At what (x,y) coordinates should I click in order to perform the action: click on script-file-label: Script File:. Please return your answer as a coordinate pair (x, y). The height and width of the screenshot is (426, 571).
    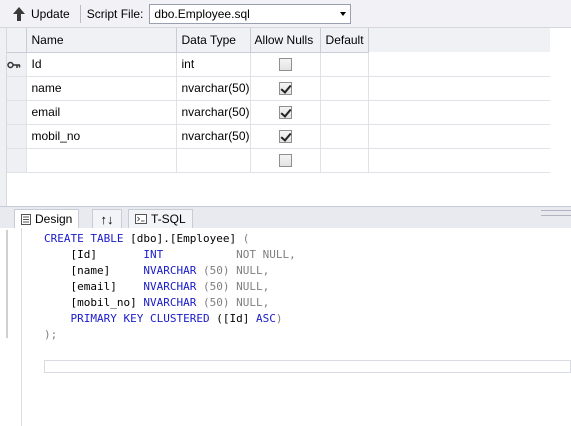
    Looking at the image, I should click on (115, 13).